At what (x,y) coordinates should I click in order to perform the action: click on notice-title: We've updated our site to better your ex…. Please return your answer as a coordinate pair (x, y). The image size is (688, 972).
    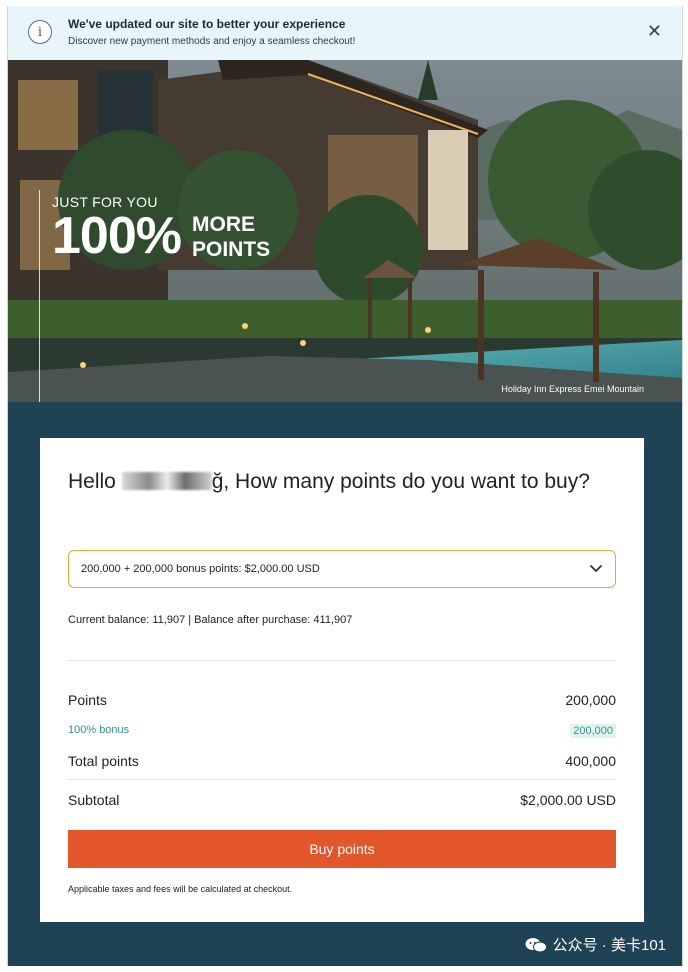
    Looking at the image, I should click on (207, 24).